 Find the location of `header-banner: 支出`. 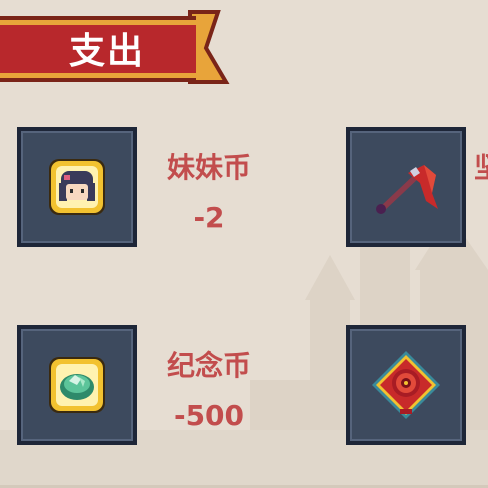

header-banner: 支出 is located at coordinates (115, 48).